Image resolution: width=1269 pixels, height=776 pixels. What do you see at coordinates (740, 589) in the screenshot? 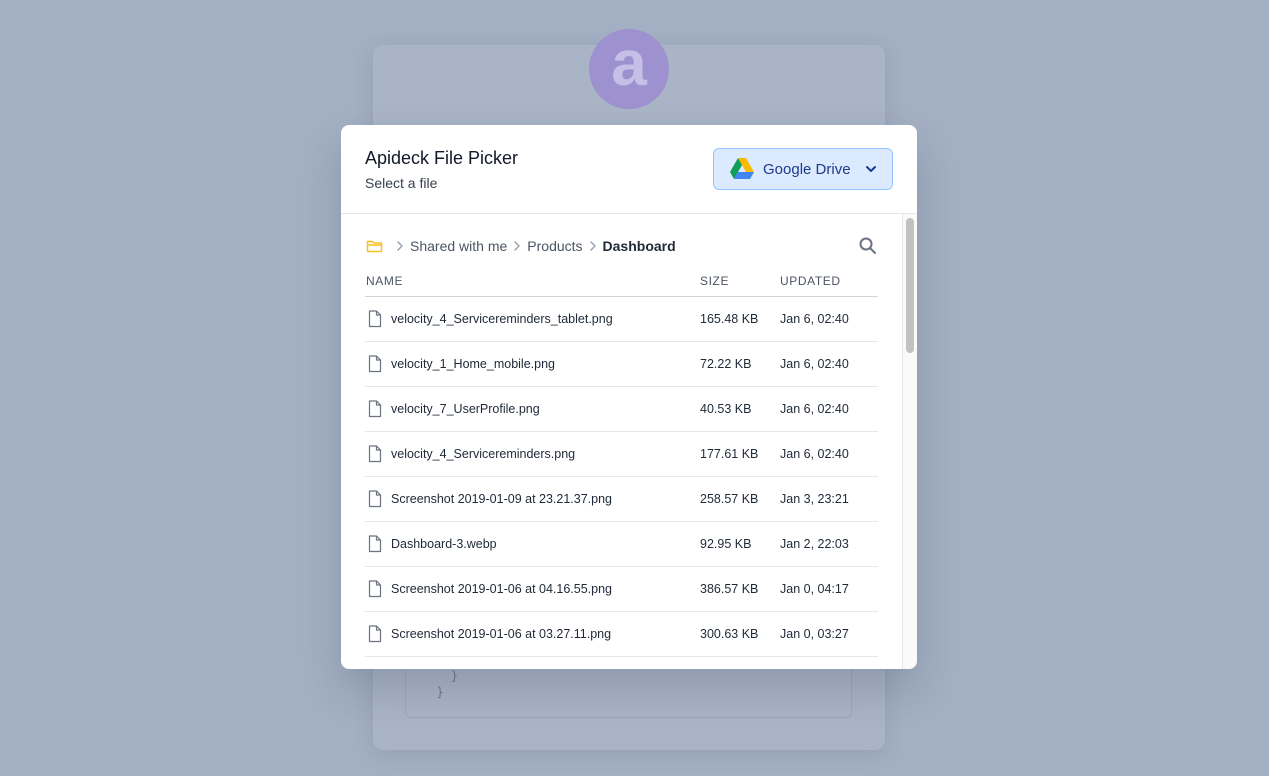
I see `file-size: 386.57 KB` at bounding box center [740, 589].